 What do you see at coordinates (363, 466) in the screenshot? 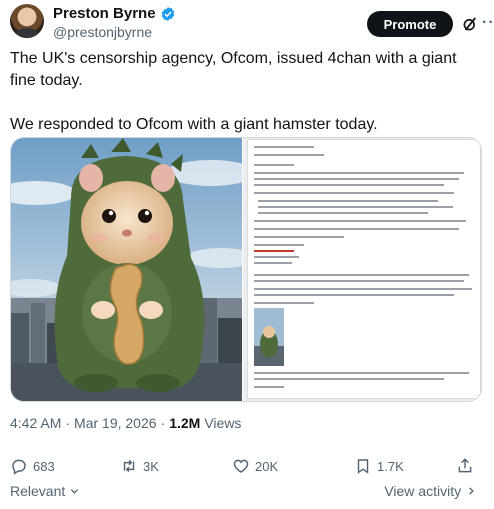
I see `bookmark-icon` at bounding box center [363, 466].